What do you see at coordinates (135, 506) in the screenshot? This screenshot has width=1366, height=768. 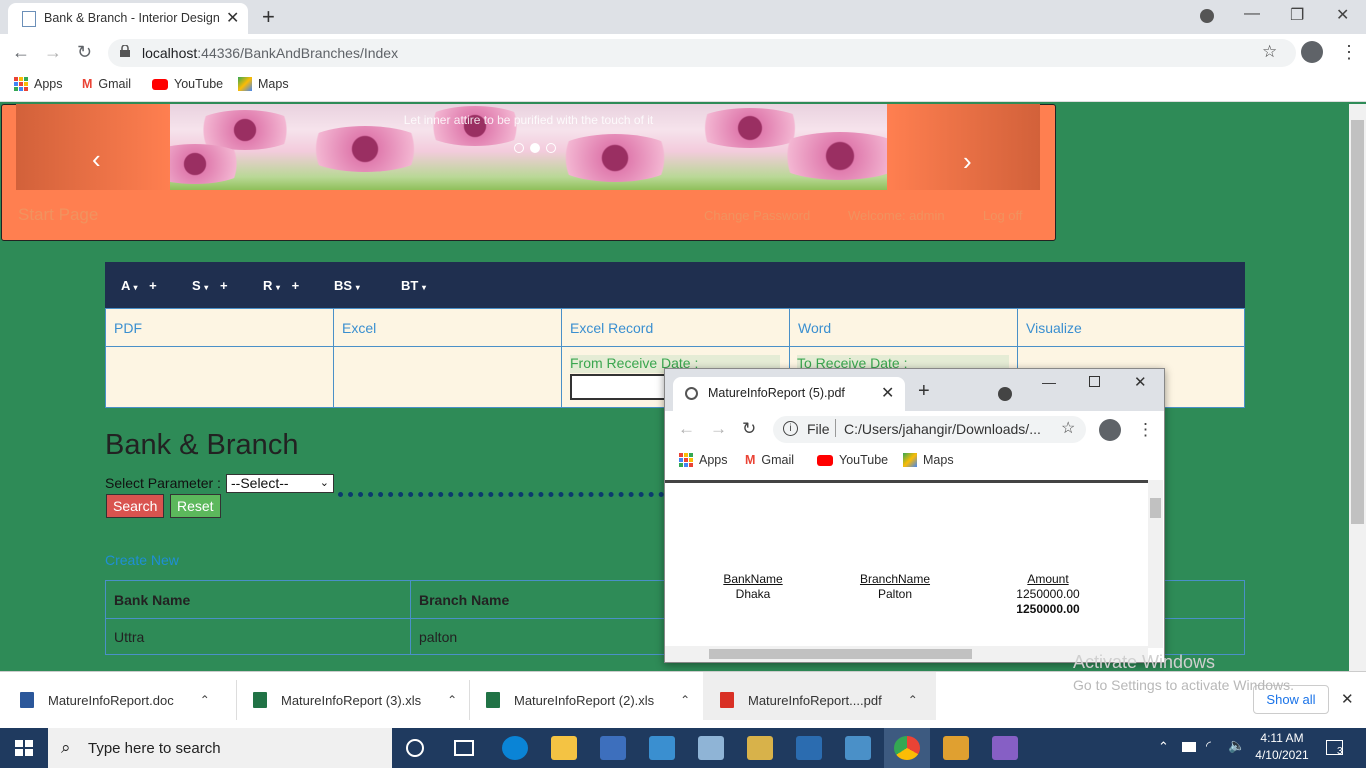 I see `search-button: Search` at bounding box center [135, 506].